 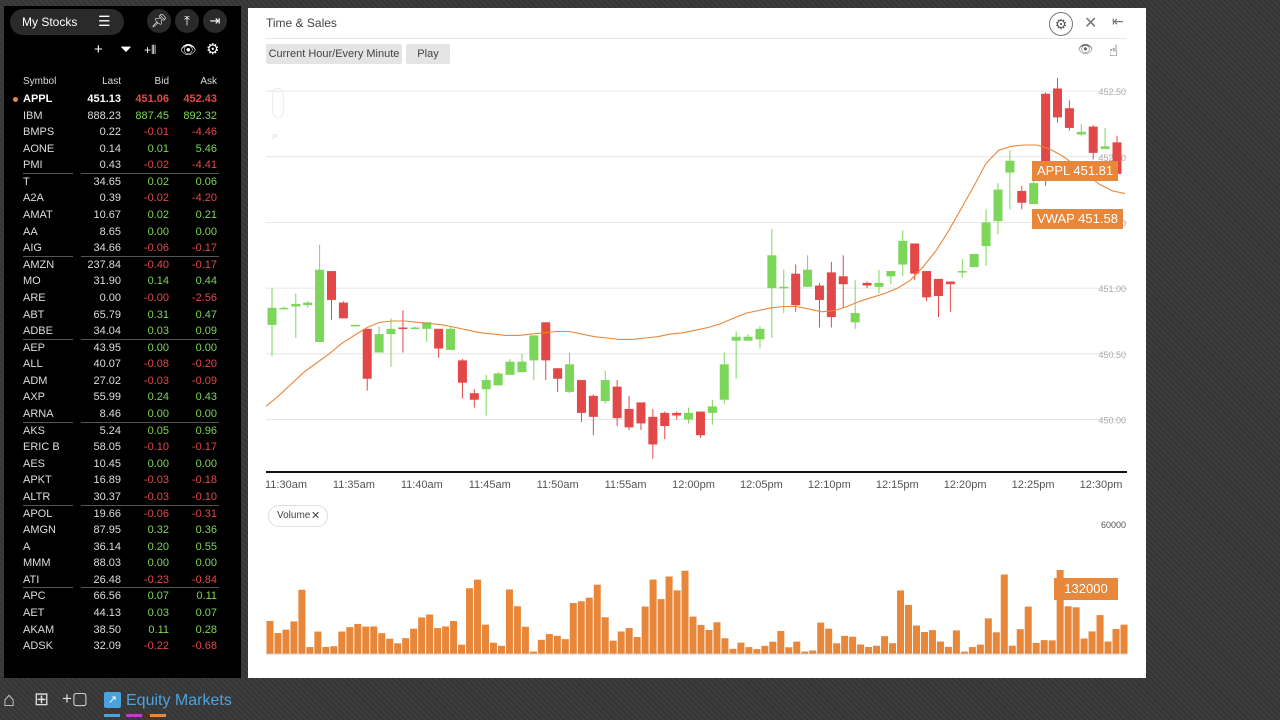 I want to click on watchlist-row: ALTR 30.37 -0.03 -0.10, so click(x=122, y=497).